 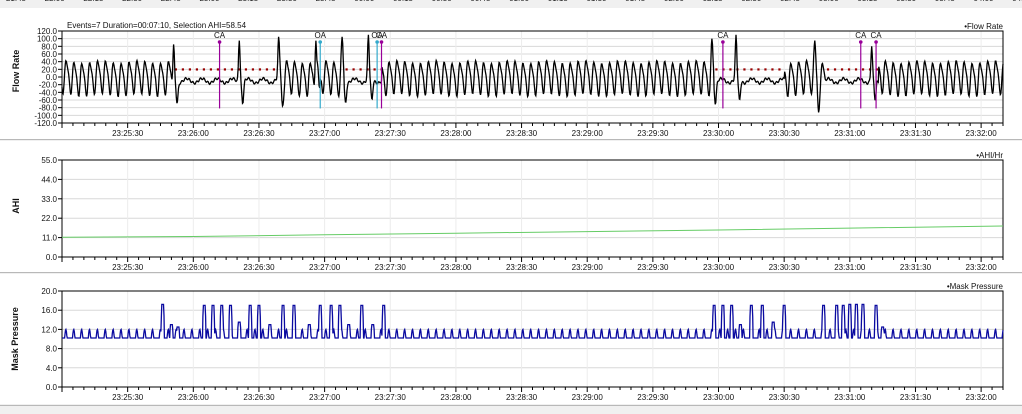 I want to click on timeline-tick-label: 21:45, so click(x=16, y=1).